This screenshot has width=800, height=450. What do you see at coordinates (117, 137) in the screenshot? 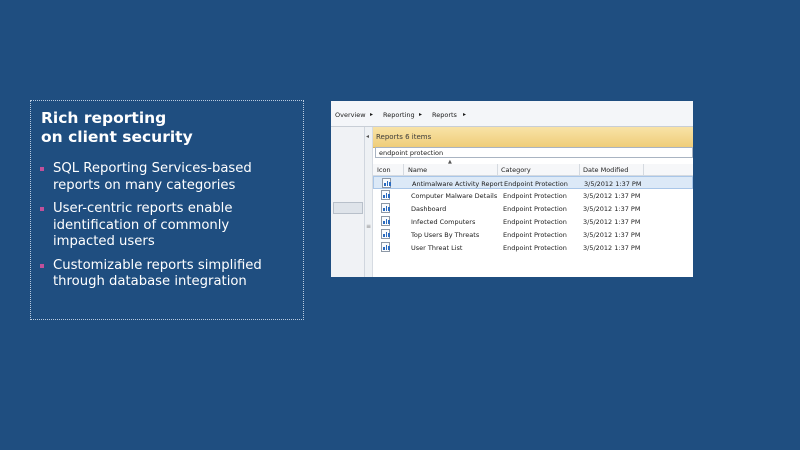
I see `slide-heading-line2: on client security` at bounding box center [117, 137].